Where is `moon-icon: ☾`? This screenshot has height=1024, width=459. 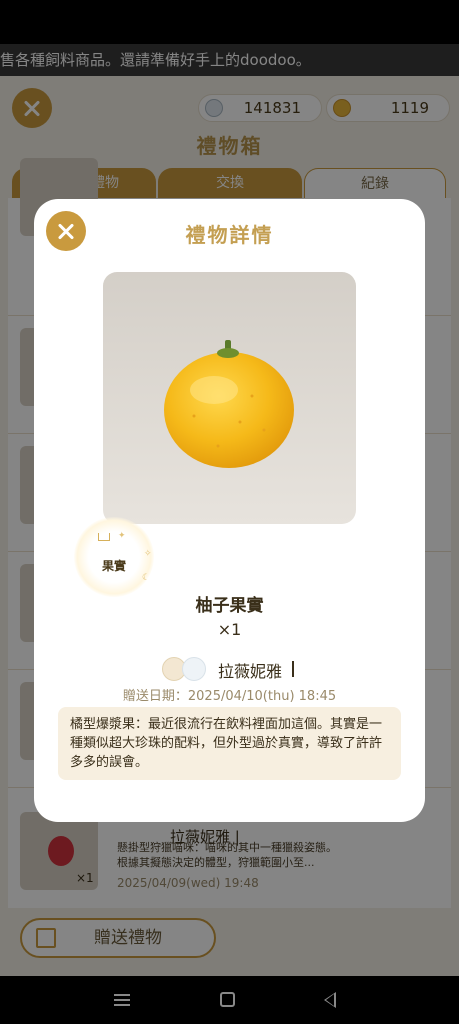 moon-icon: ☾ is located at coordinates (146, 578).